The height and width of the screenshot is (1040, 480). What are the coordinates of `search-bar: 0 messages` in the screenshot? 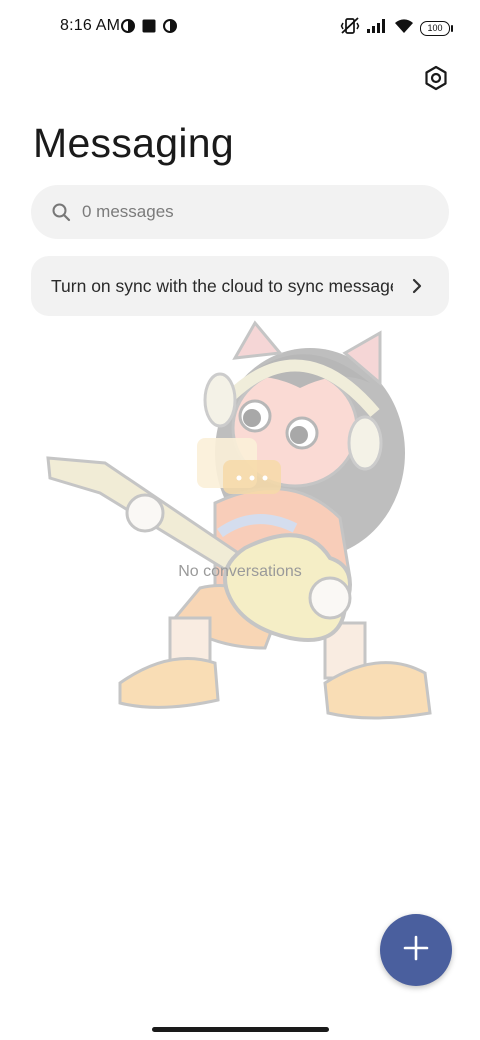 It's located at (240, 212).